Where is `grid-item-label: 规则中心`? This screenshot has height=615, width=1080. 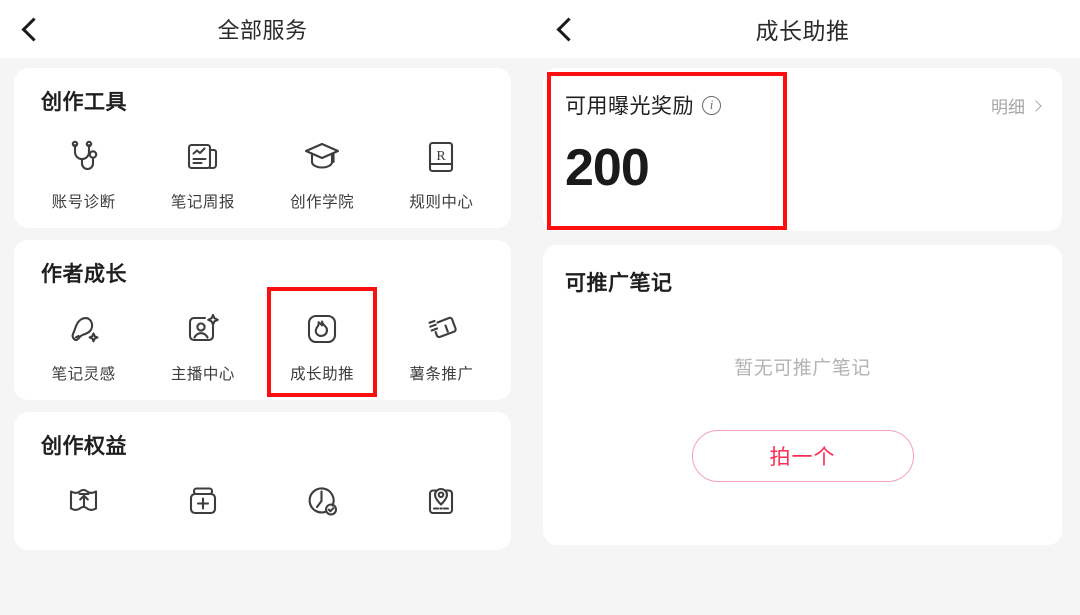 grid-item-label: 规则中心 is located at coordinates (441, 202).